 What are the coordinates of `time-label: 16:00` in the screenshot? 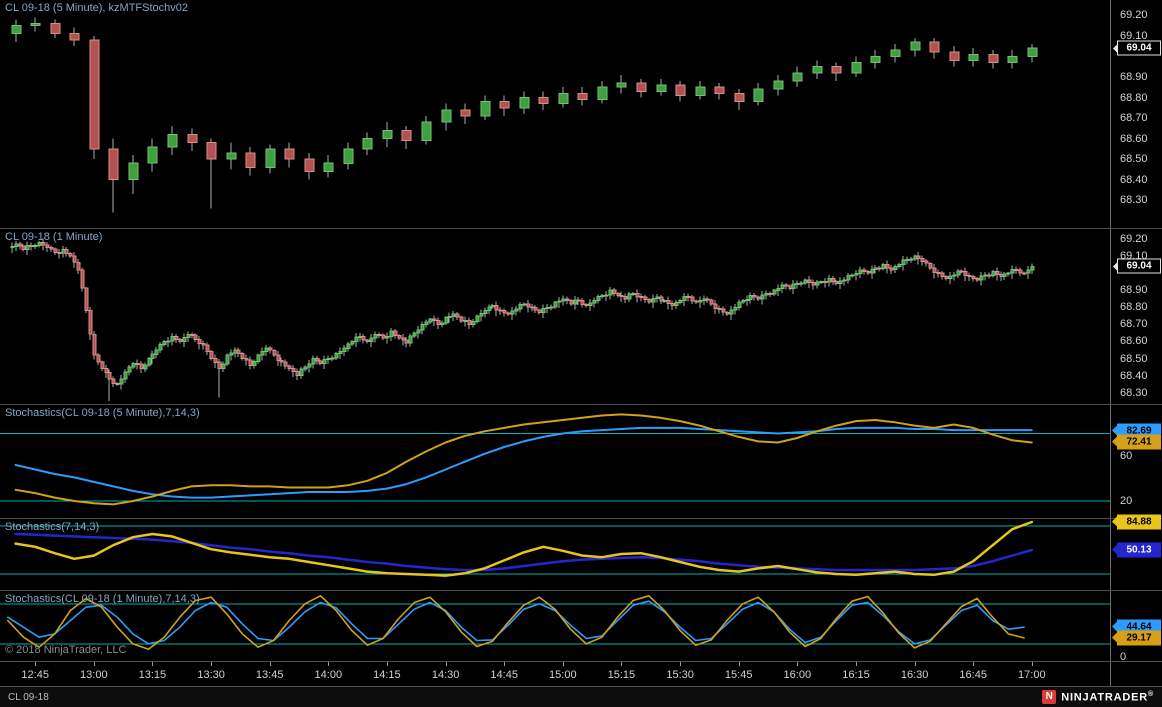 It's located at (797, 675).